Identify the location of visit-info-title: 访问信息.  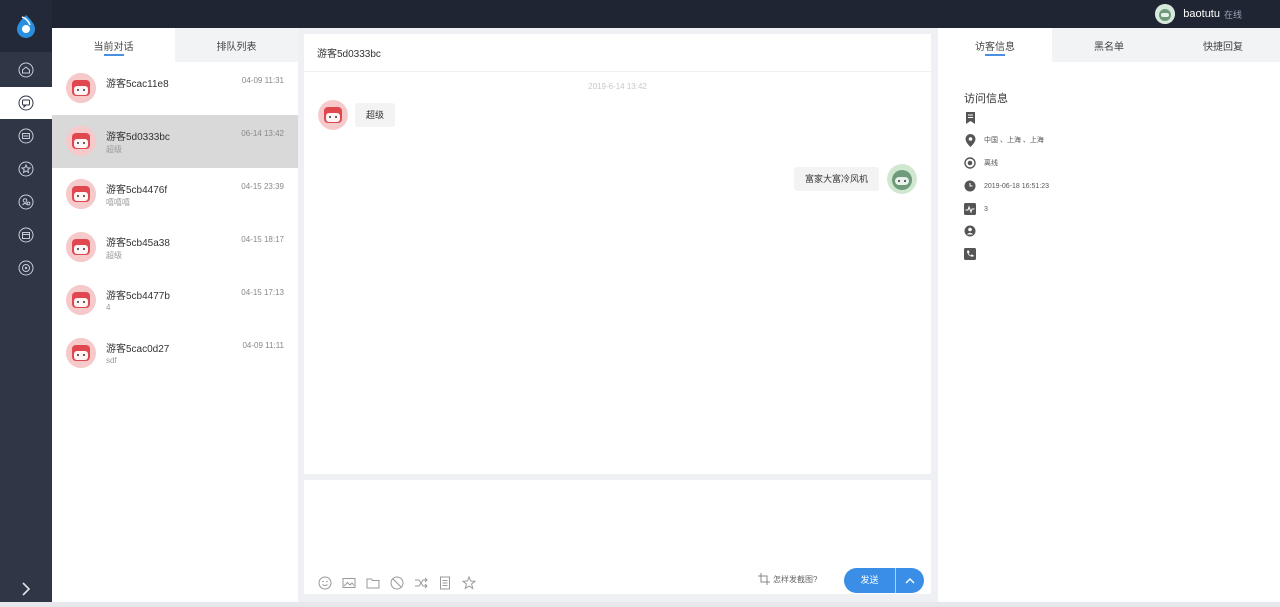
(986, 99).